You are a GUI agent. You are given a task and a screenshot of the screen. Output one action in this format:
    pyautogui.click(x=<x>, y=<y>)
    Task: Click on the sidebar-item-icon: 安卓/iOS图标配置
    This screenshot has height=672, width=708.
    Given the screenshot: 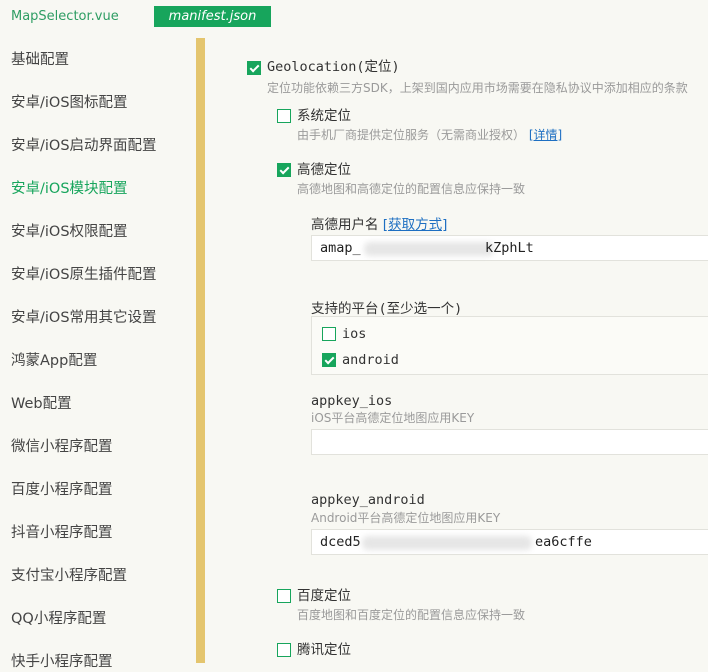 What is the action you would take?
    pyautogui.click(x=69, y=103)
    